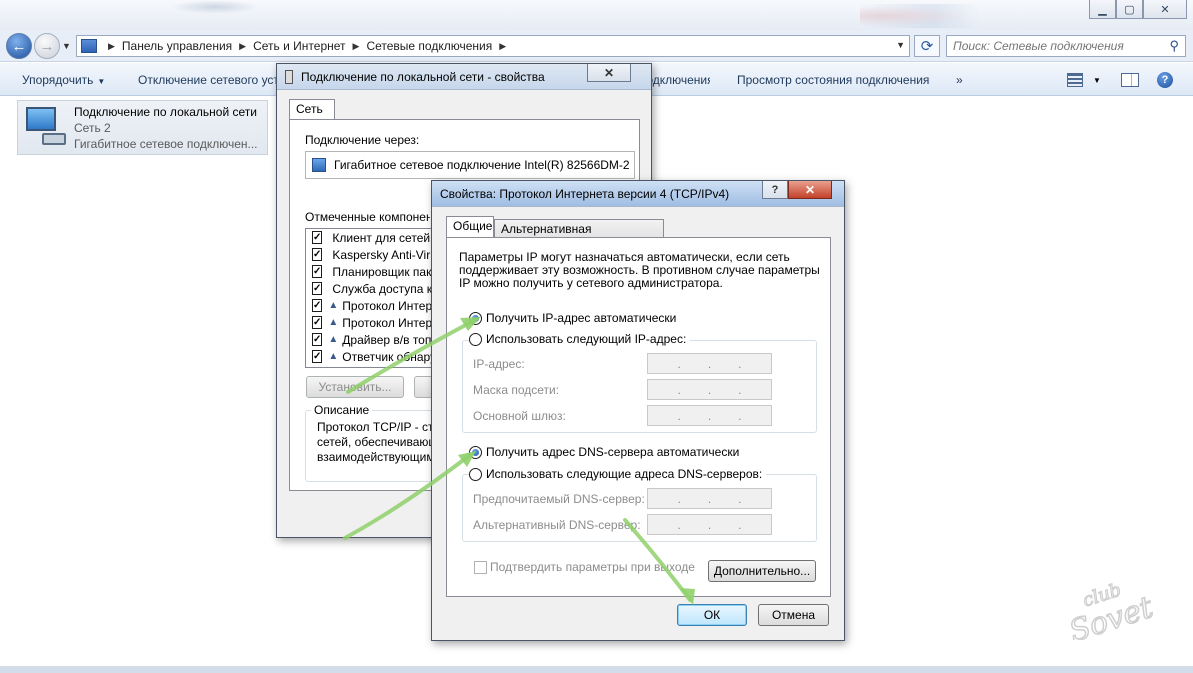 This screenshot has height=673, width=1193. What do you see at coordinates (19, 46) in the screenshot?
I see `back-button: ←` at bounding box center [19, 46].